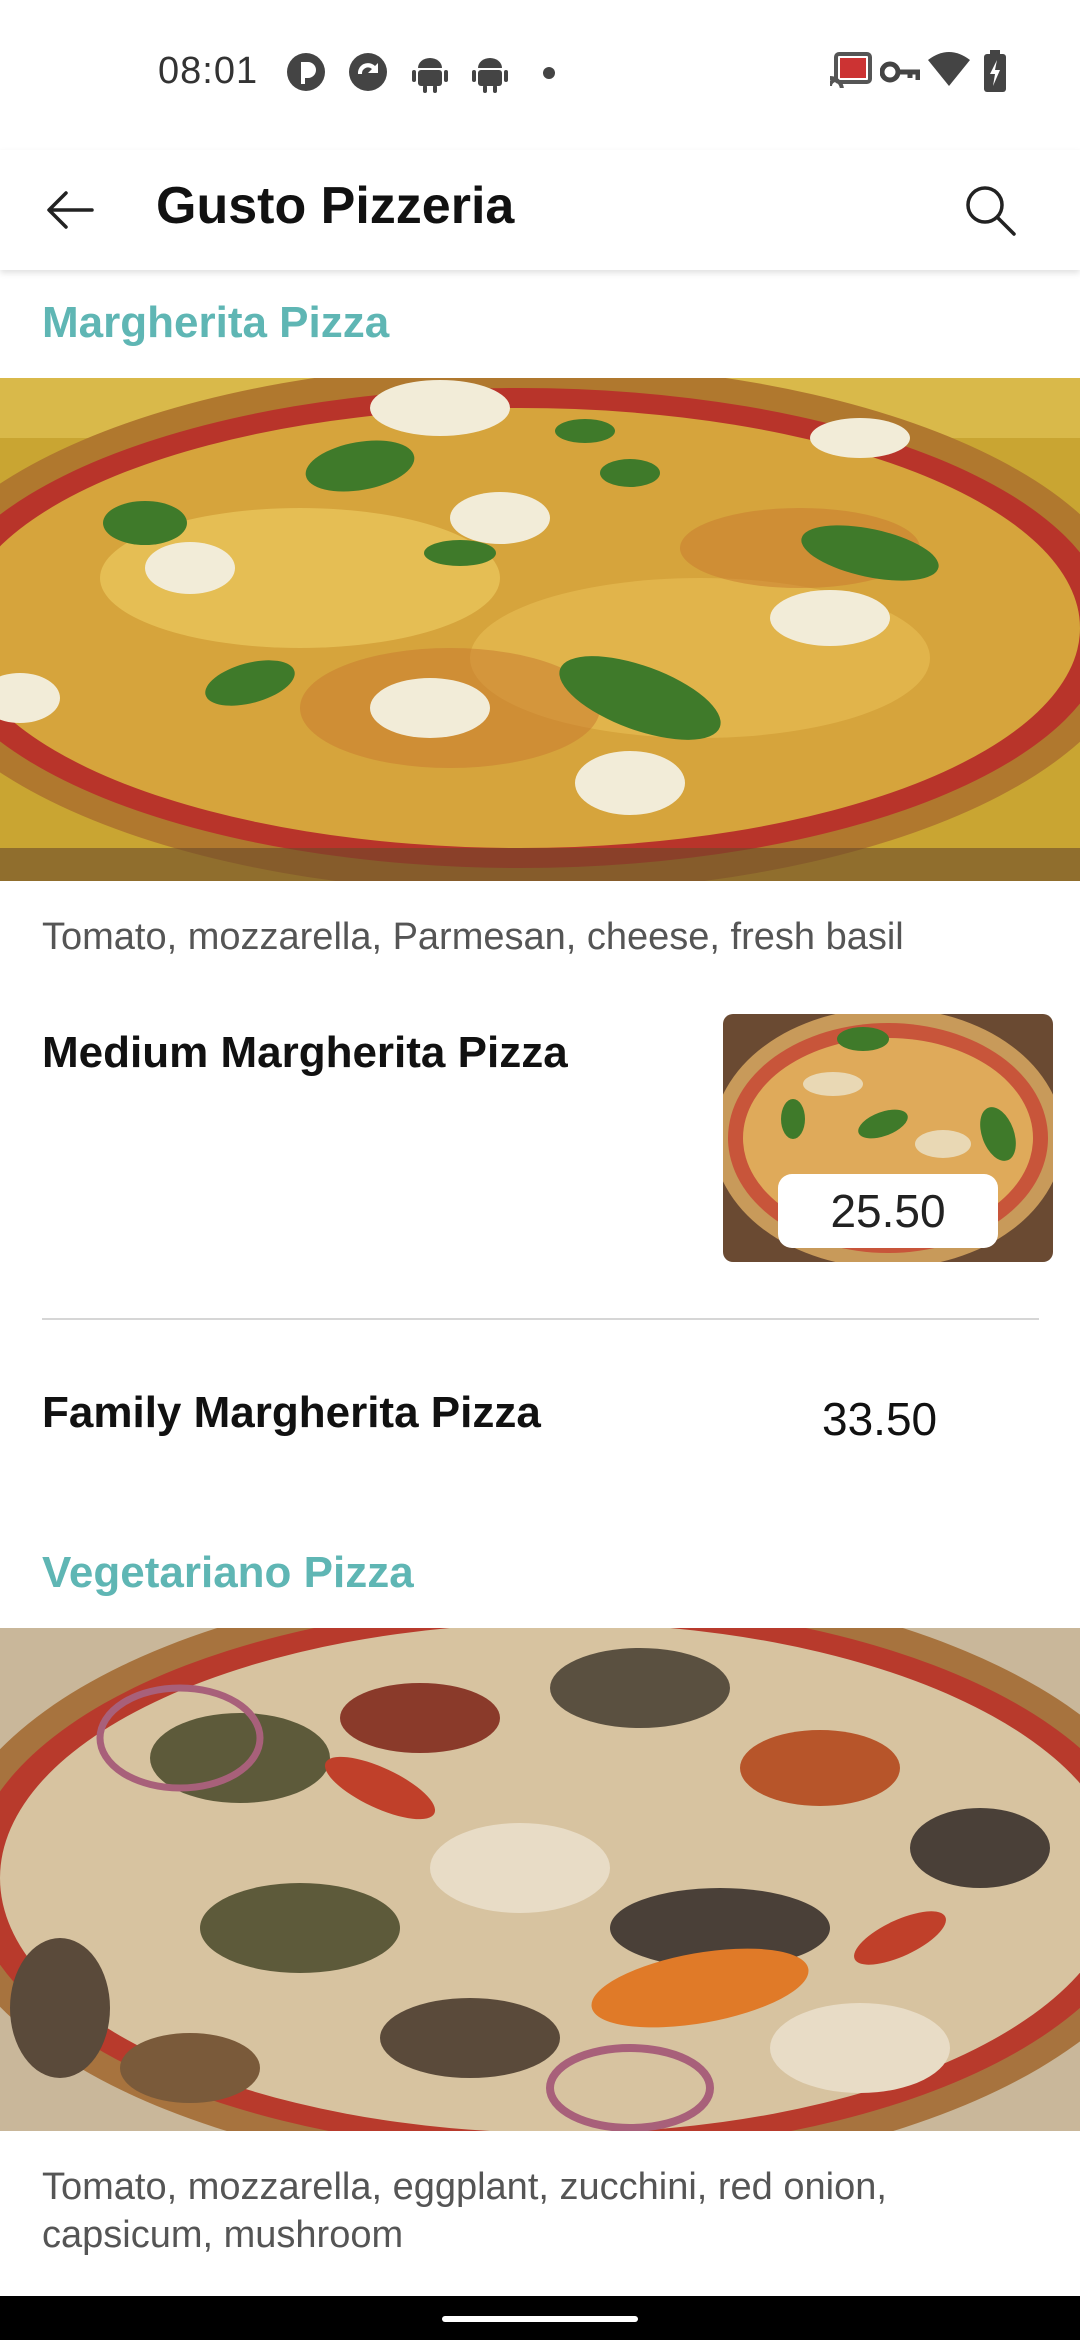 The width and height of the screenshot is (1080, 2340). Describe the element at coordinates (305, 1052) in the screenshot. I see `item-name: Medium Margherita Pizza` at that location.